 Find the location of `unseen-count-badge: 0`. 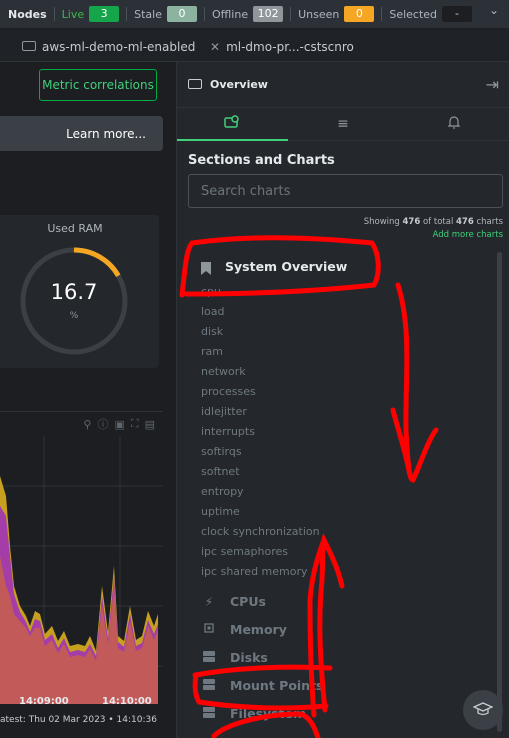

unseen-count-badge: 0 is located at coordinates (359, 14).